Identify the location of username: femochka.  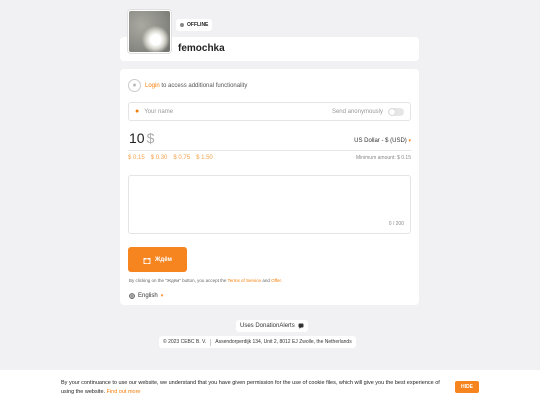
(201, 48).